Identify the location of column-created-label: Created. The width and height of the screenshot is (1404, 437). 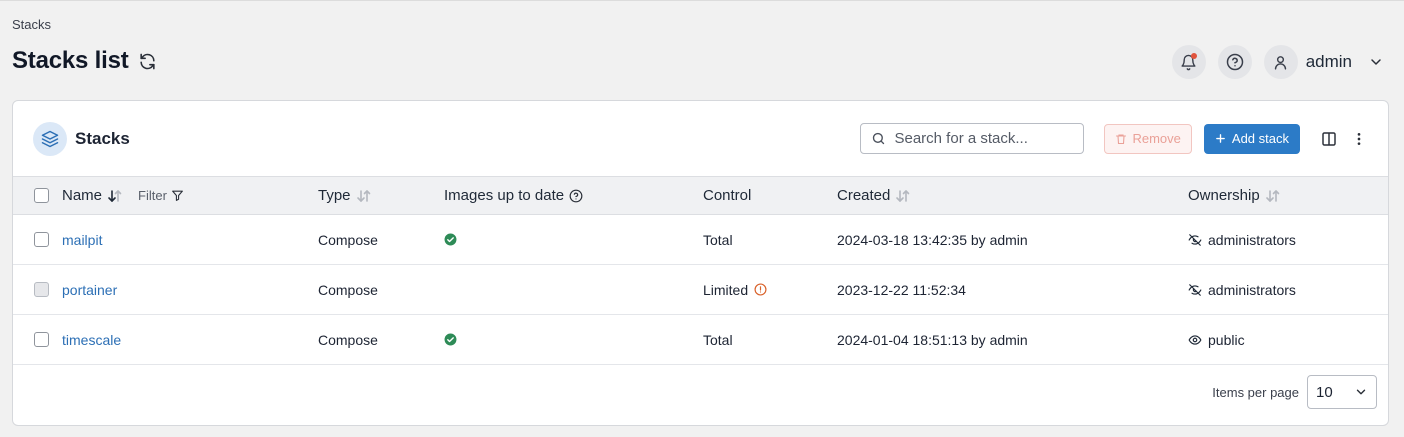
(864, 195).